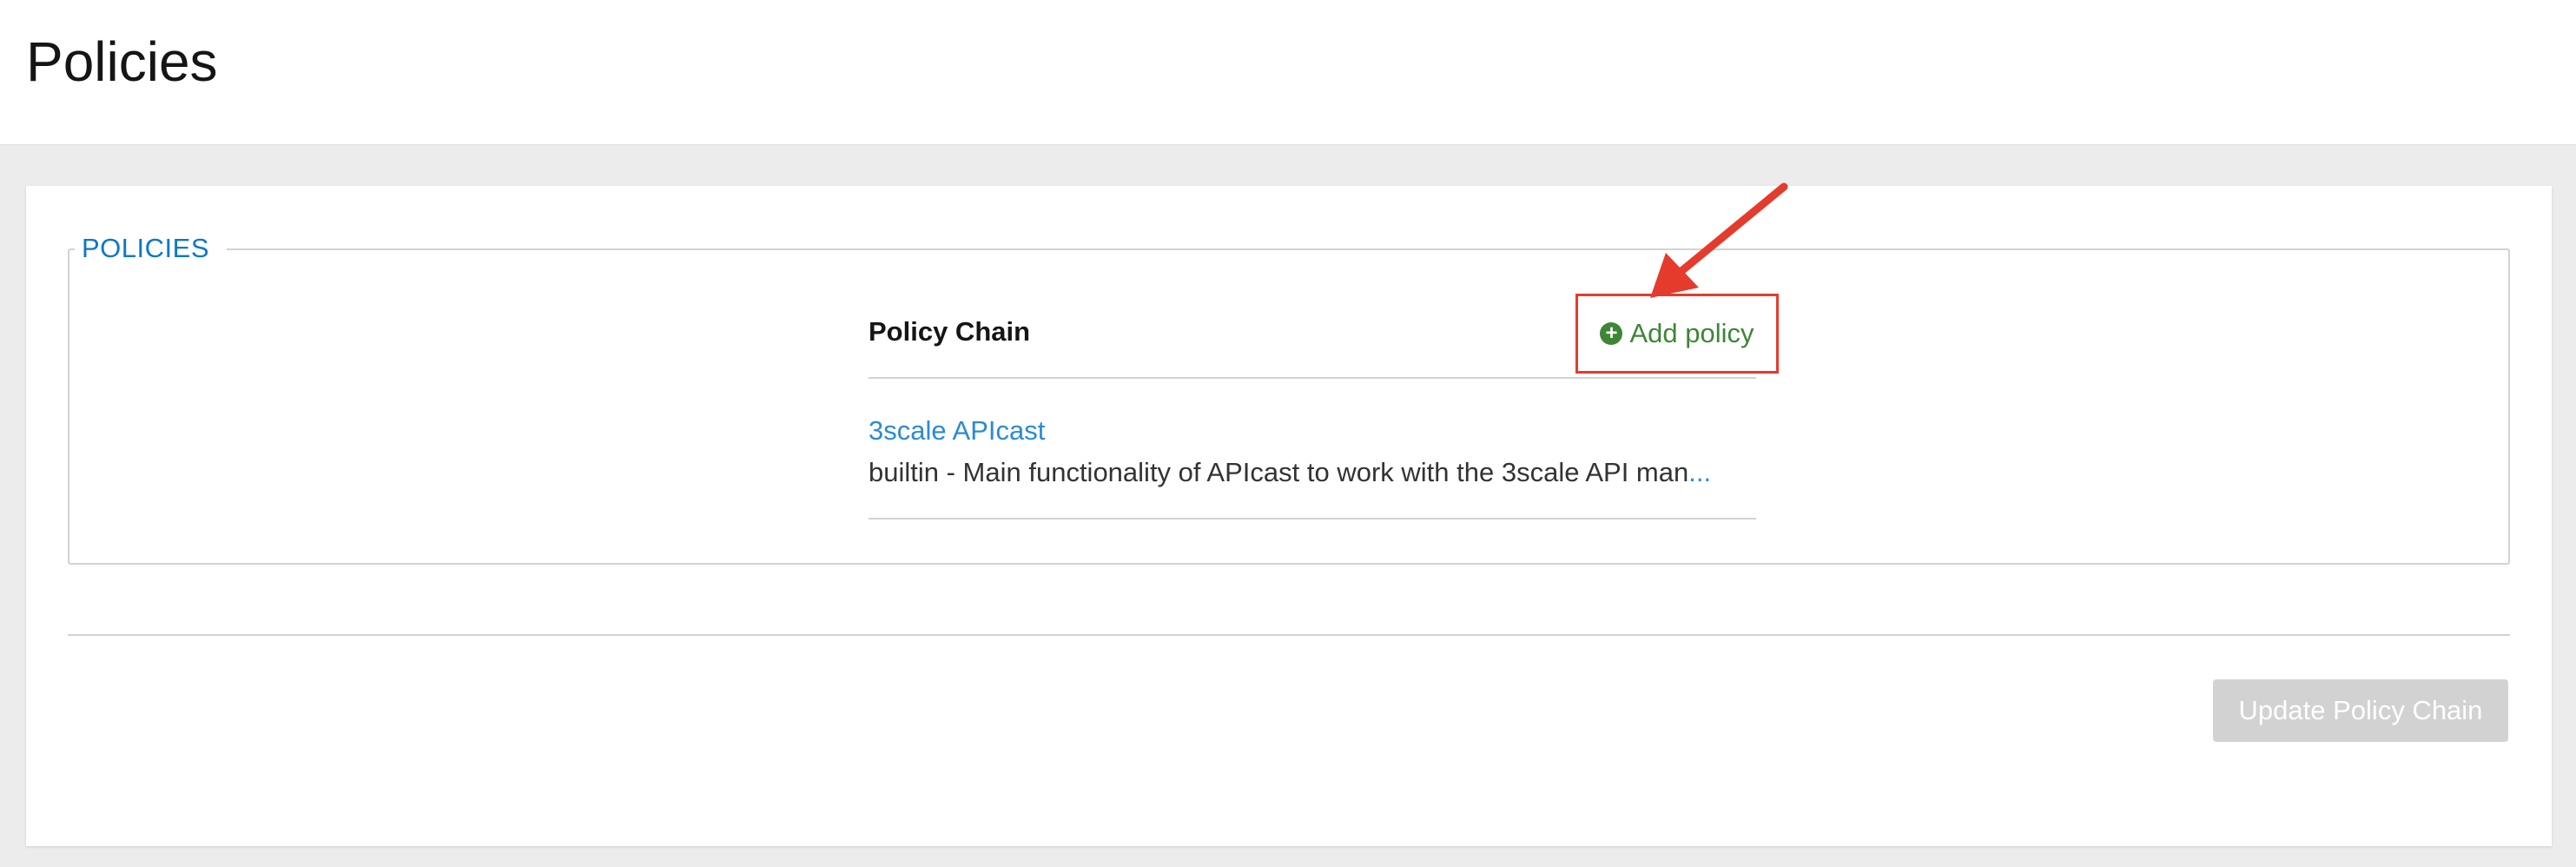  Describe the element at coordinates (957, 431) in the screenshot. I see `policy-name-link: 3scale APIcast` at that location.